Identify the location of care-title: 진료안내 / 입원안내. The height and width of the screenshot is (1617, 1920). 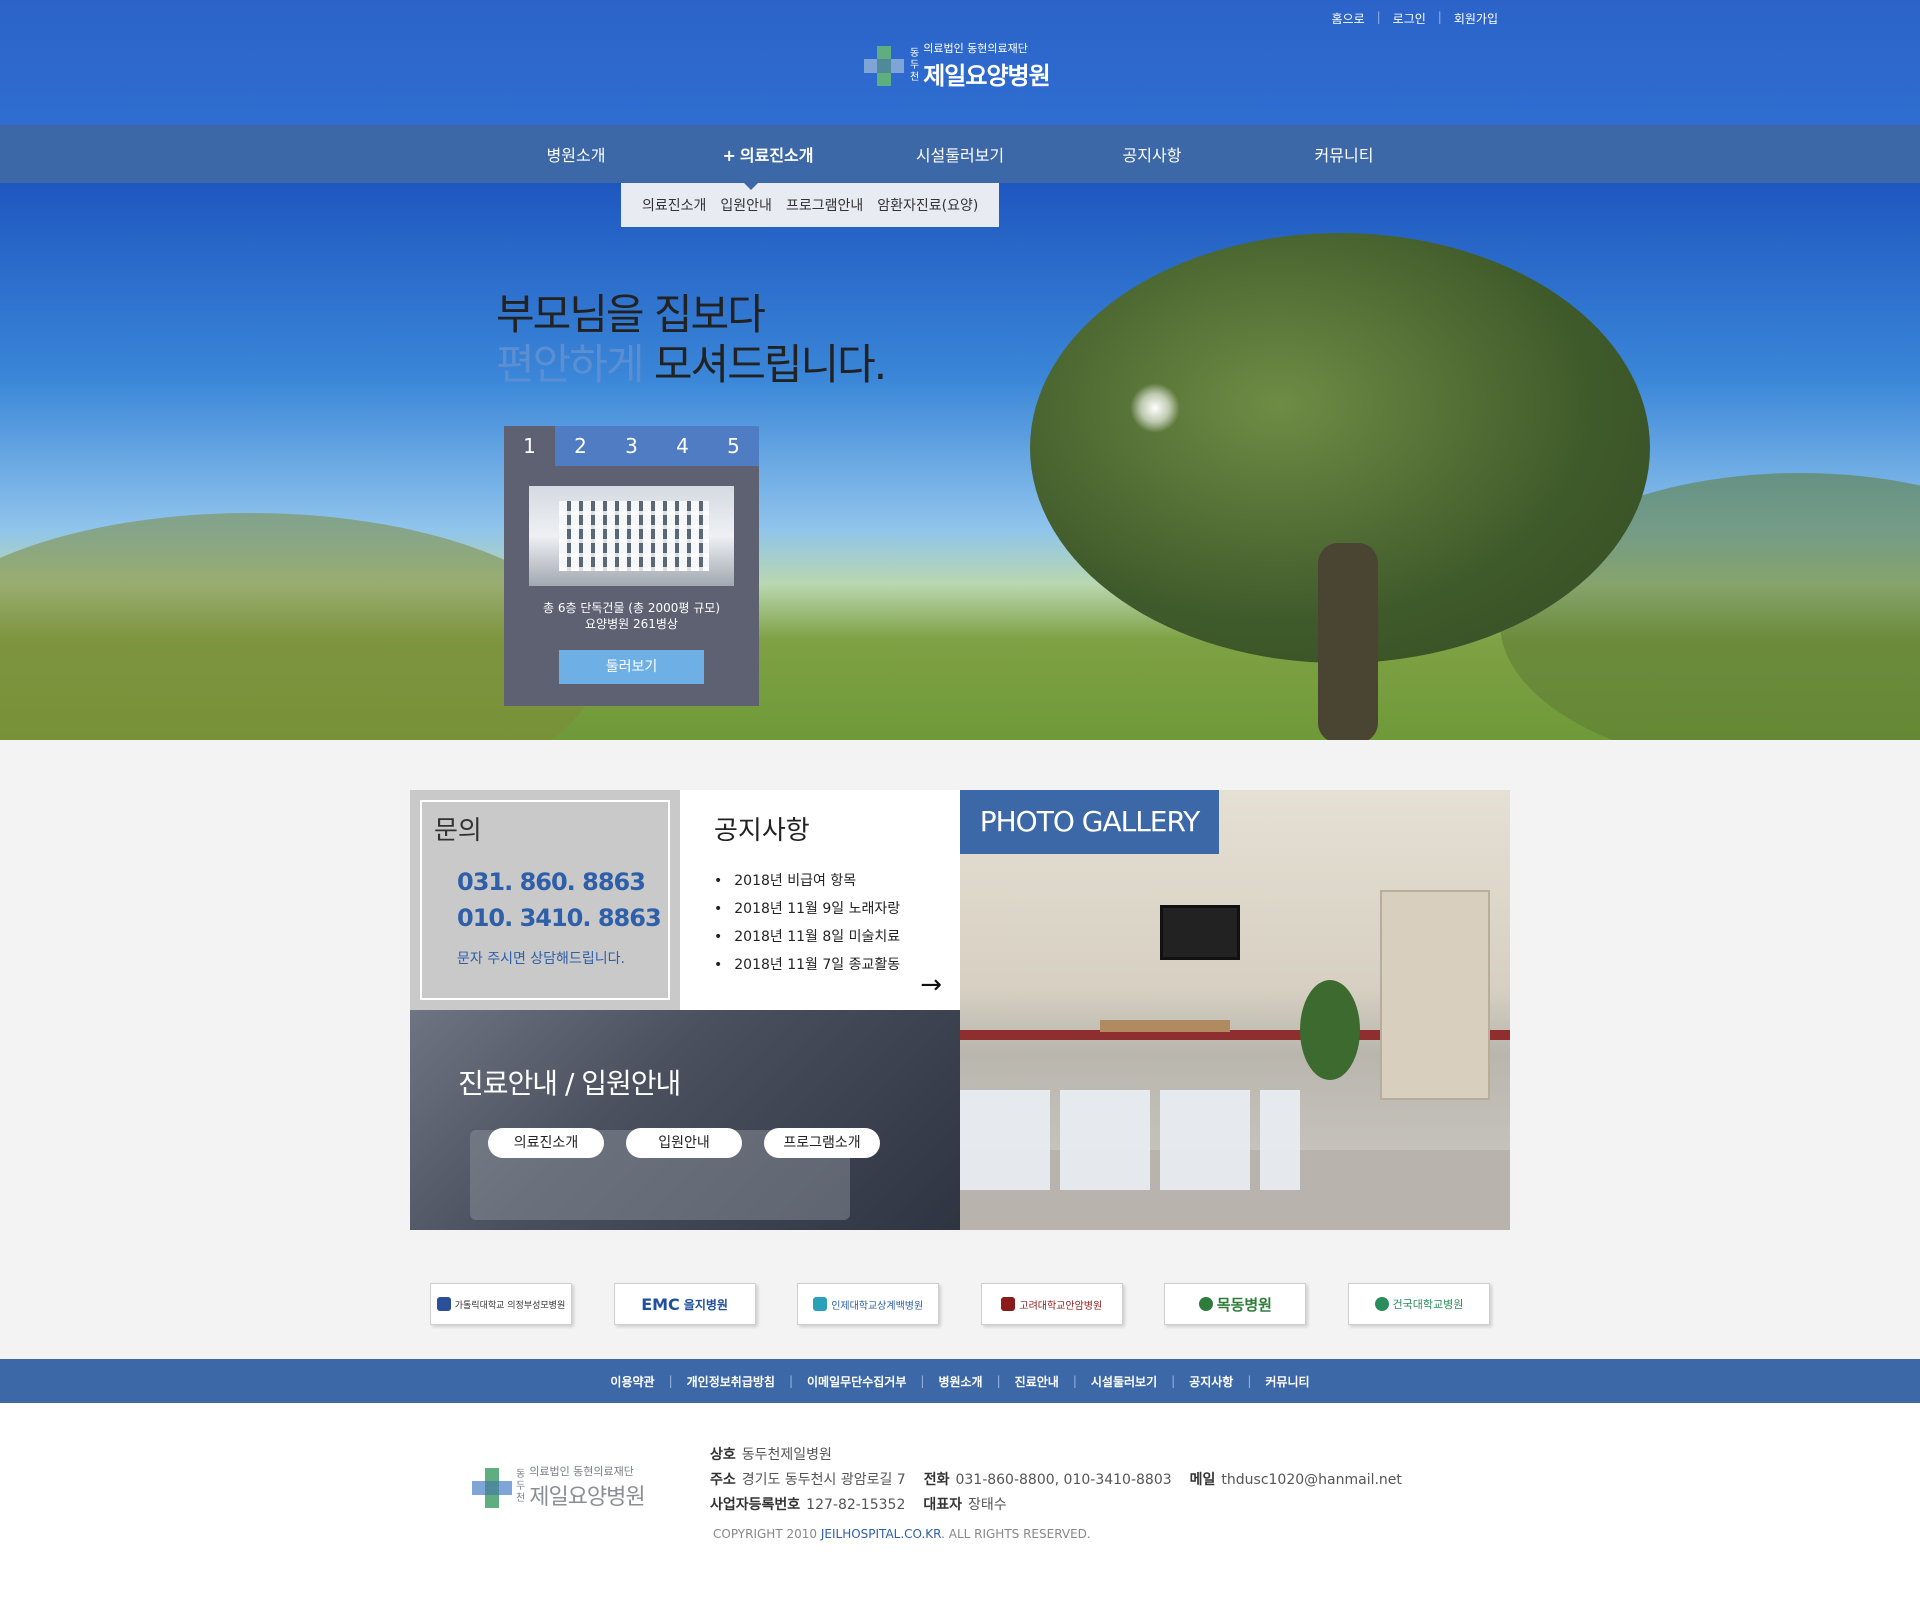
(569, 1083).